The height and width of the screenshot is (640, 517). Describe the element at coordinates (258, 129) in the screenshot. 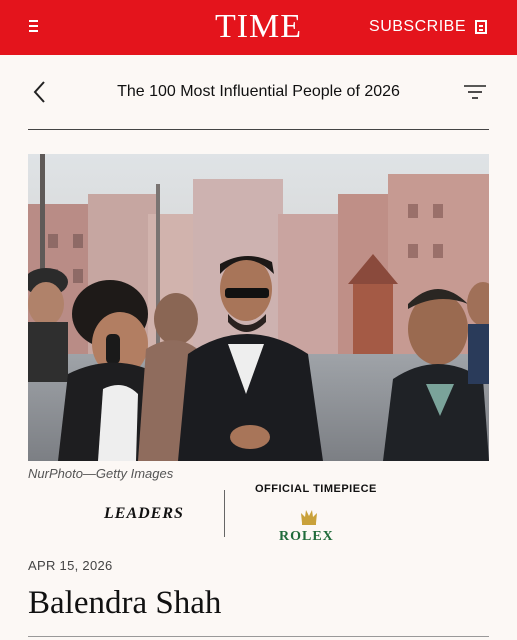

I see `header-divider` at that location.